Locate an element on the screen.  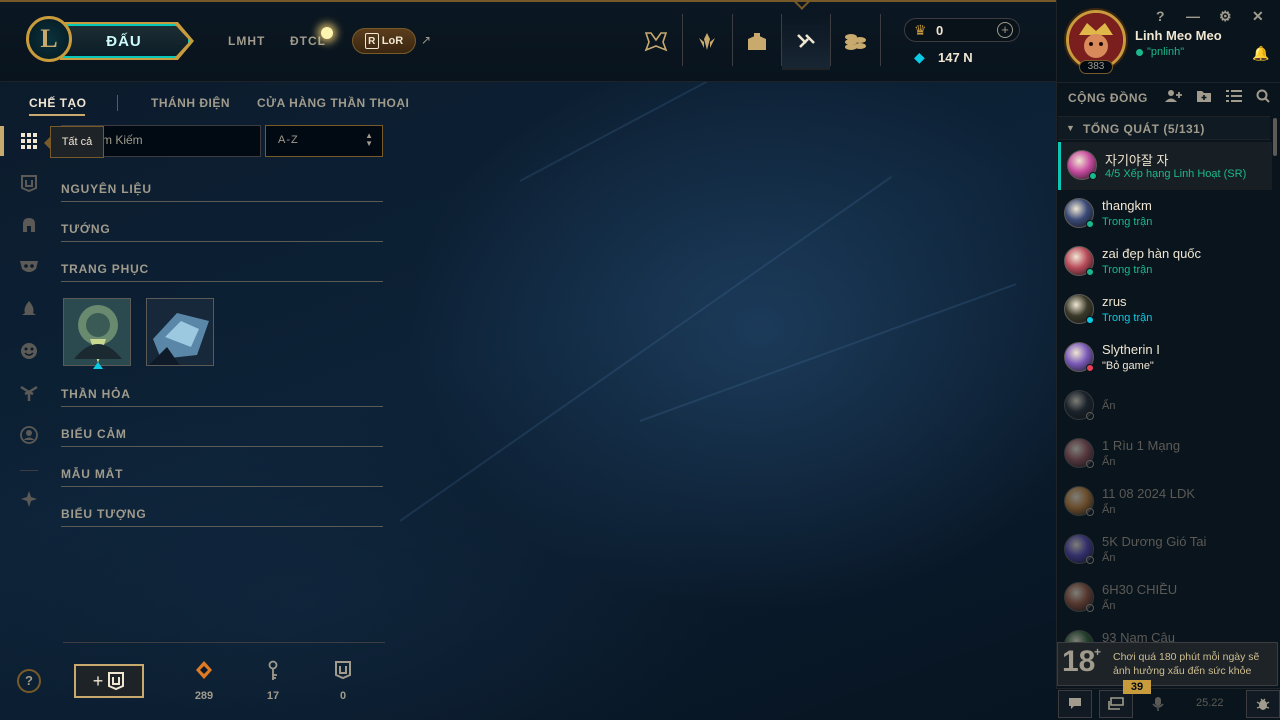
nav-dtcl: ĐTCL is located at coordinates (308, 41).